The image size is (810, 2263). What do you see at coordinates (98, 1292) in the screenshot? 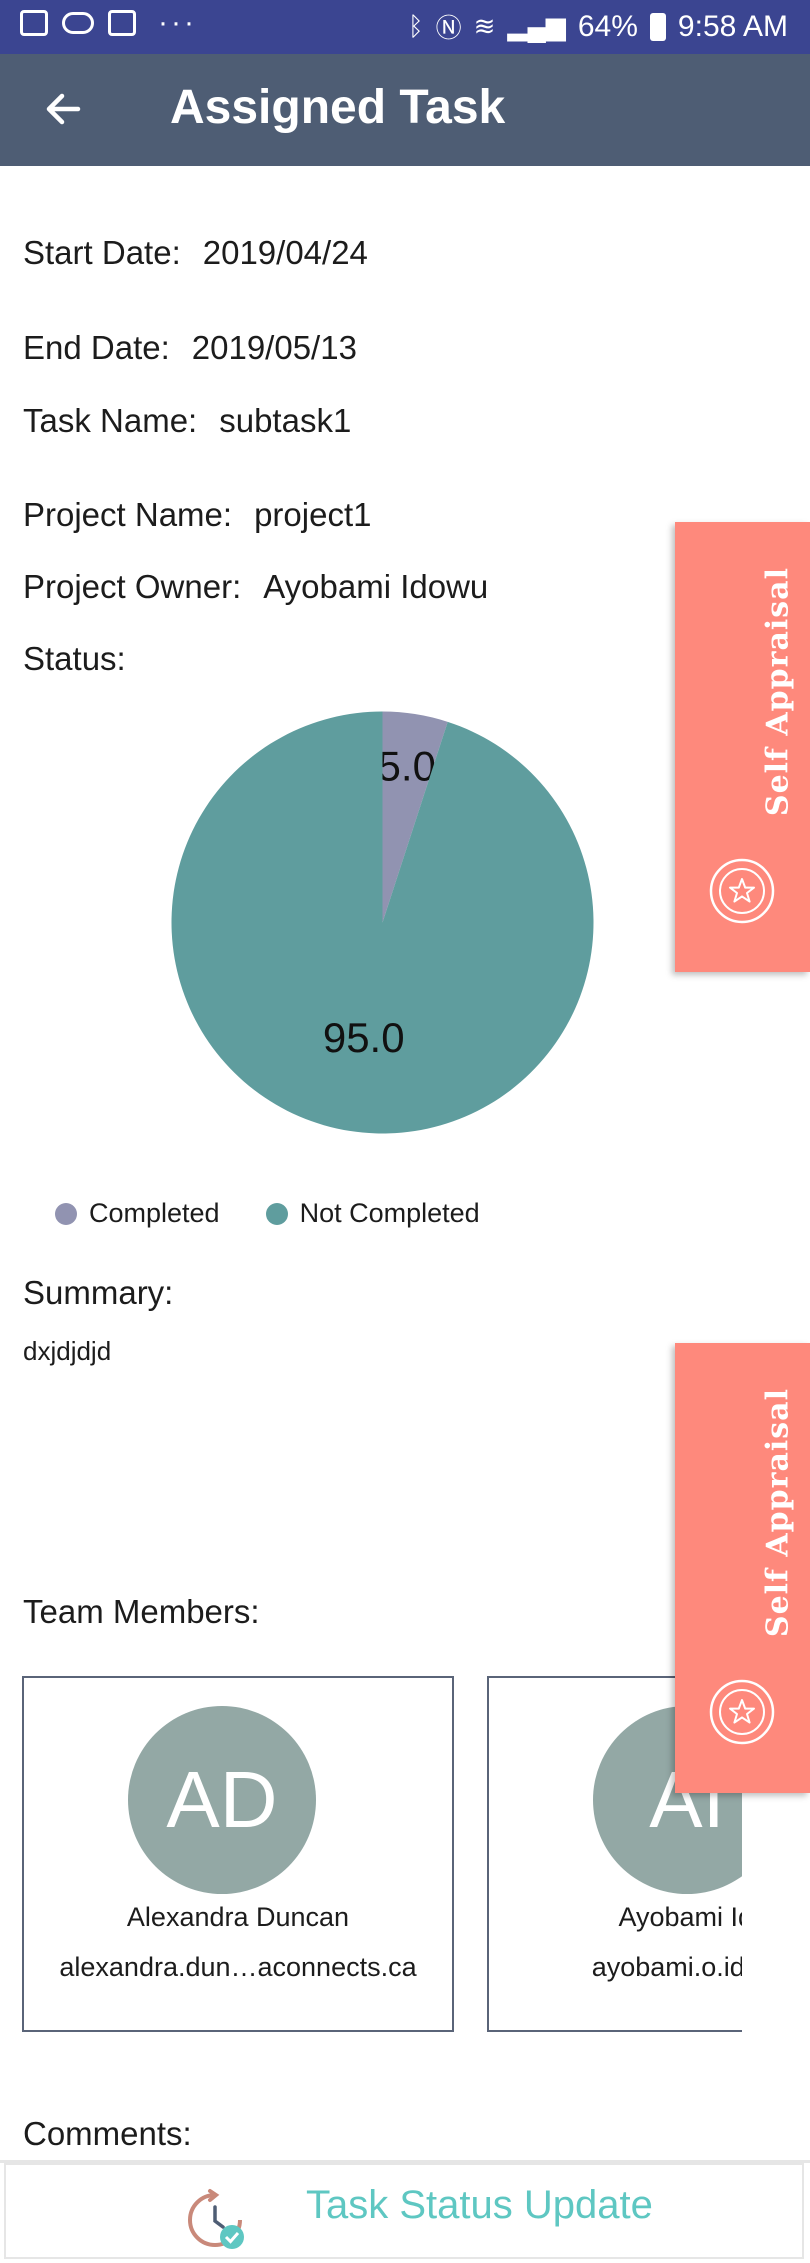
I see `summary-label: Summary:` at bounding box center [98, 1292].